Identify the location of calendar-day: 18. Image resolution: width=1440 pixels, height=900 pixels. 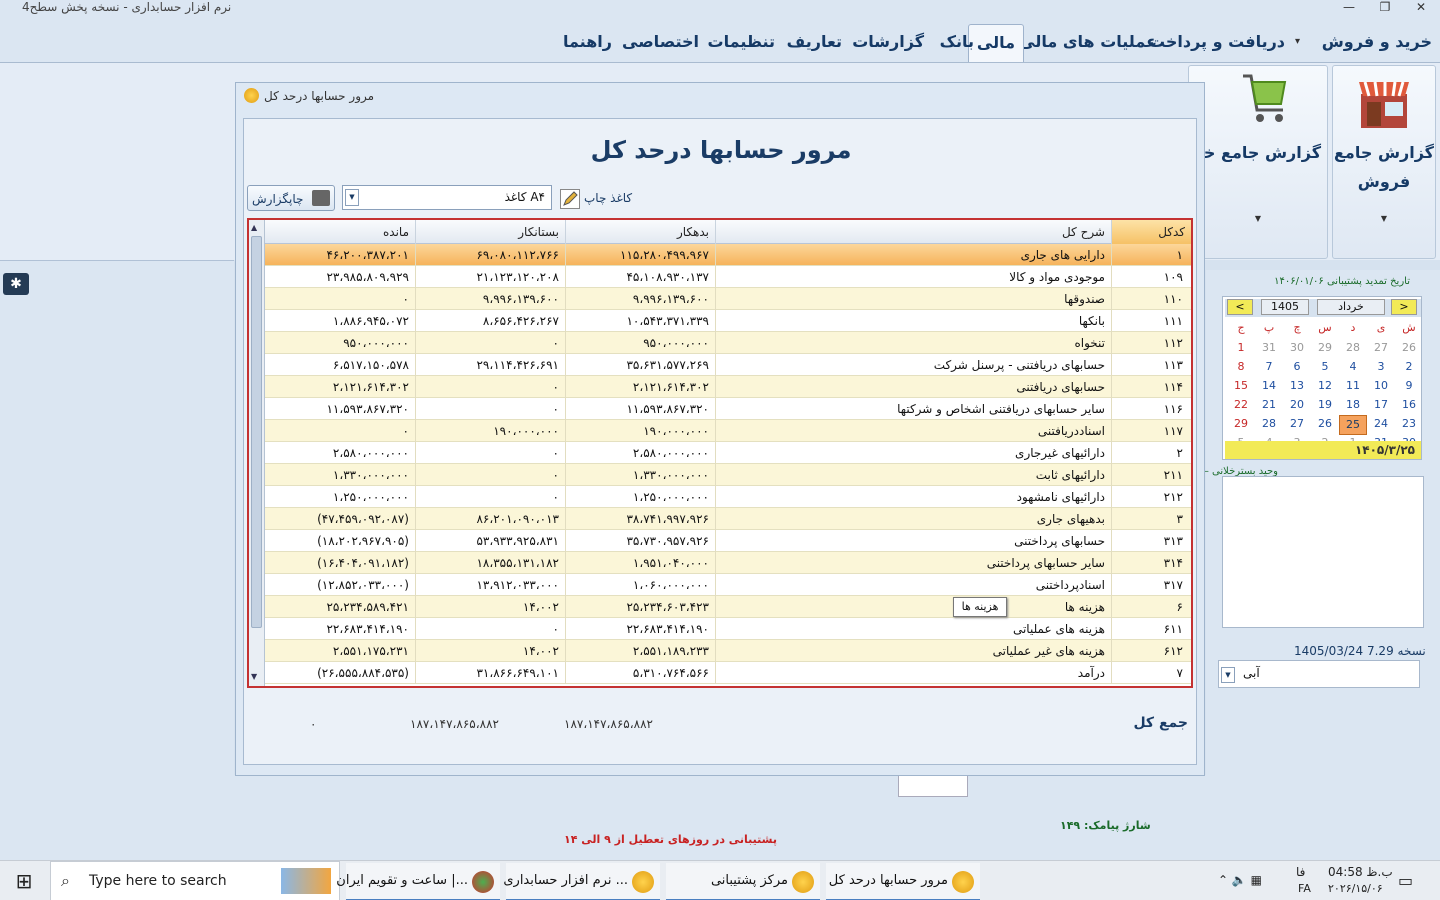
(1353, 405).